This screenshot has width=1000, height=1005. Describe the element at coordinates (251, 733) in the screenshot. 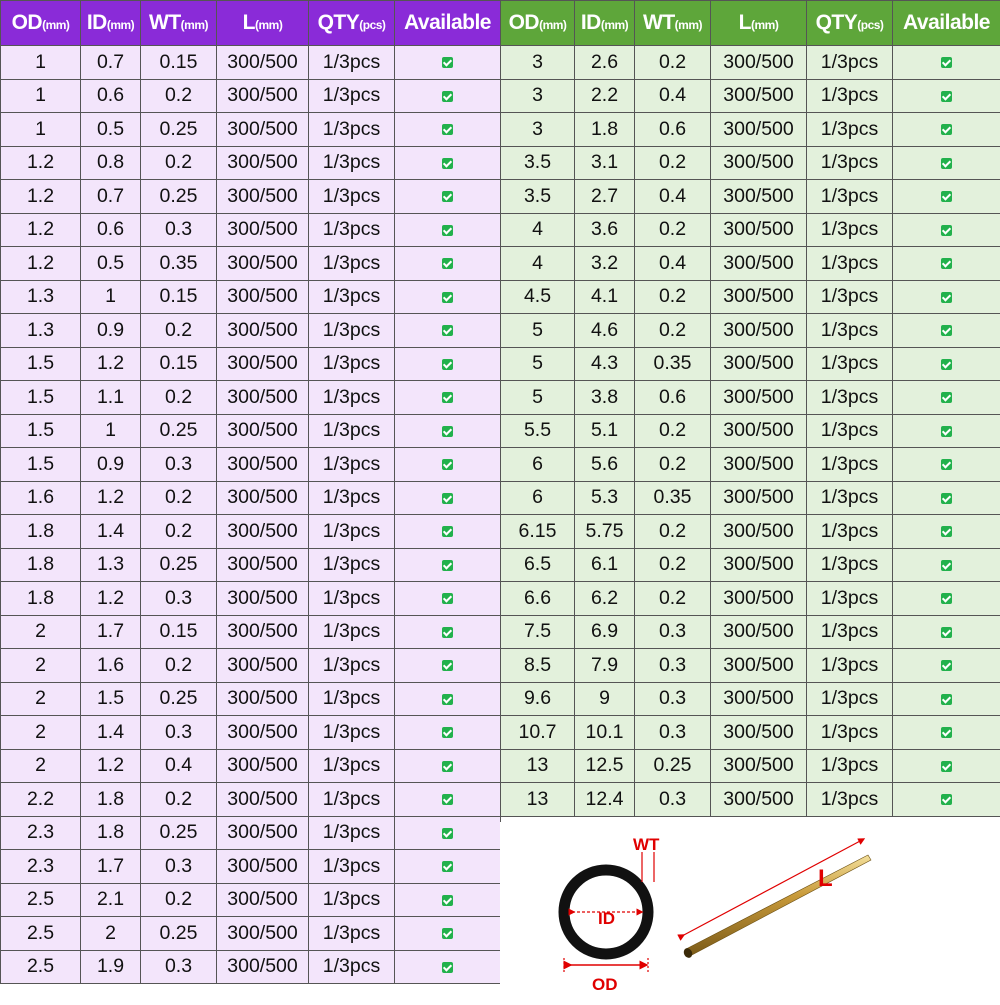

I see `table-row: 21.40.3300/5001/3pcs` at that location.